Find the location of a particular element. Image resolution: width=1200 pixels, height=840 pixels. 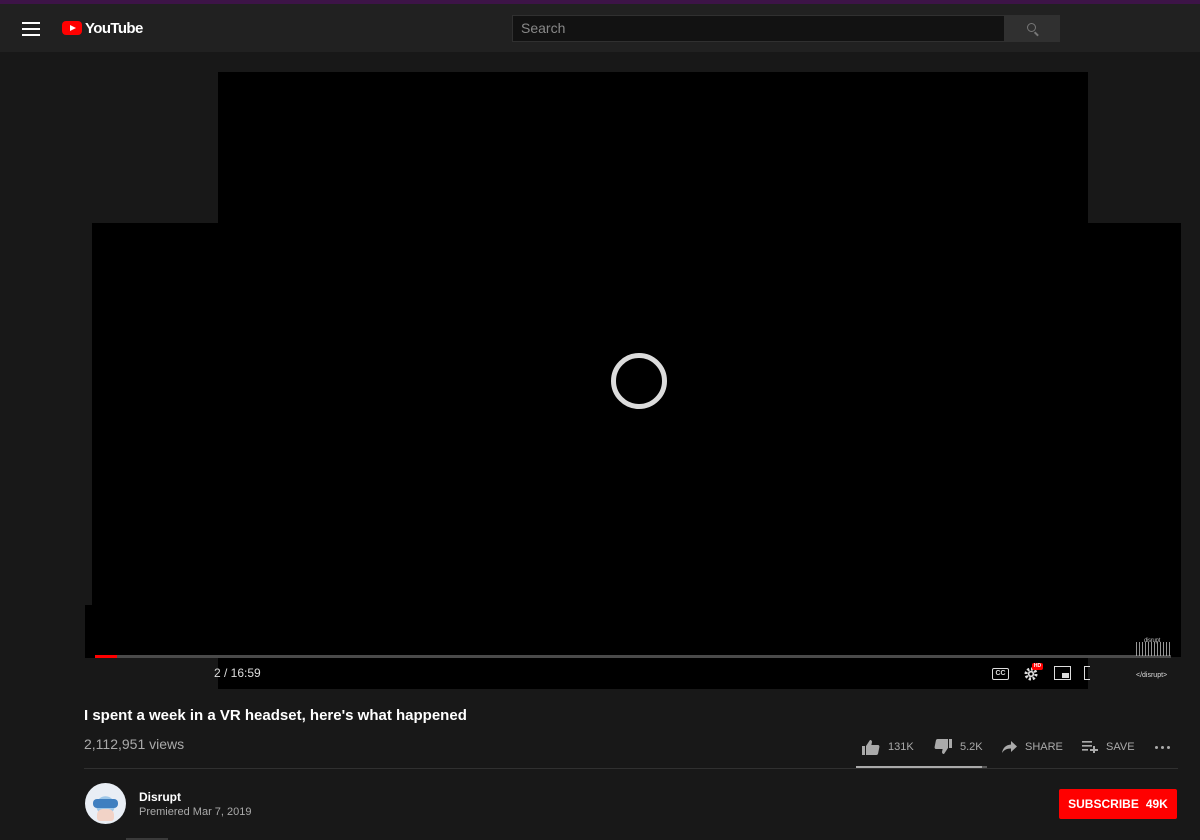

divider is located at coordinates (631, 768).